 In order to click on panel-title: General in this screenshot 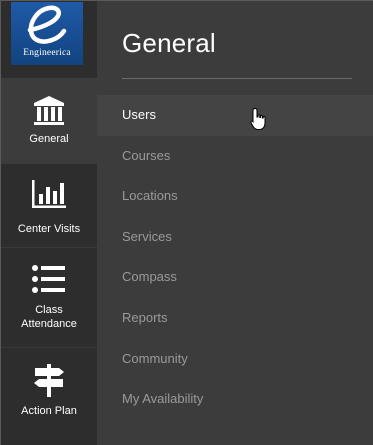, I will do `click(169, 43)`.